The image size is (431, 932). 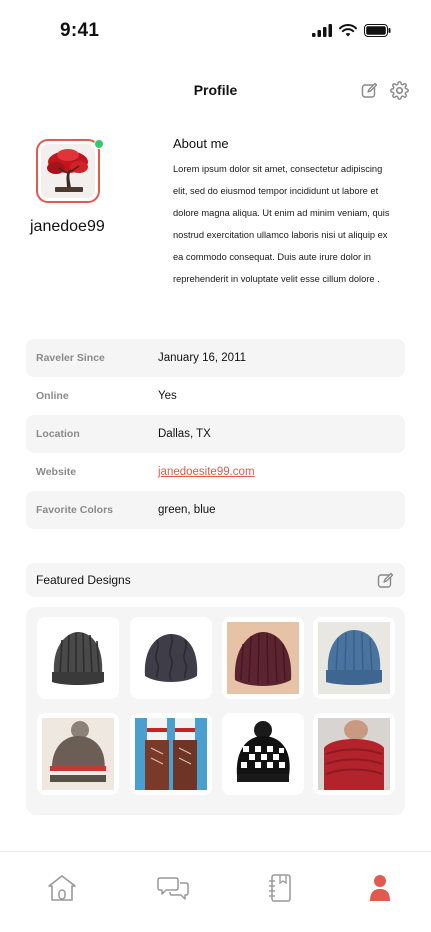 What do you see at coordinates (83, 580) in the screenshot?
I see `featured-designs-title: Featured Designs` at bounding box center [83, 580].